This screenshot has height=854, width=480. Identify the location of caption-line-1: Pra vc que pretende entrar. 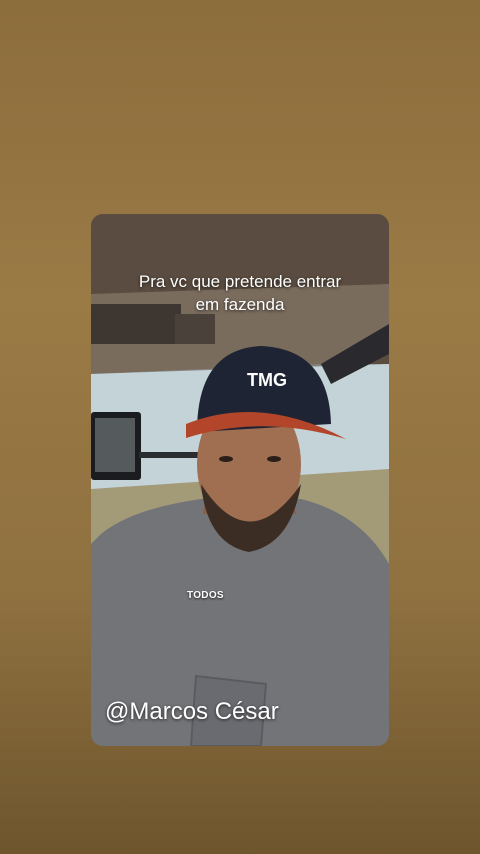
(240, 281).